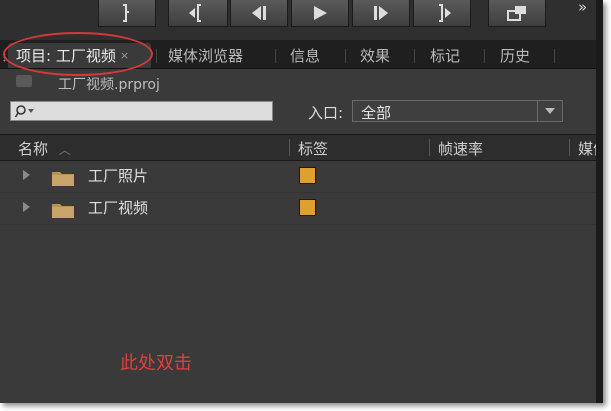 The height and width of the screenshot is (411, 611). Describe the element at coordinates (24, 81) in the screenshot. I see `project-file-icon` at that location.